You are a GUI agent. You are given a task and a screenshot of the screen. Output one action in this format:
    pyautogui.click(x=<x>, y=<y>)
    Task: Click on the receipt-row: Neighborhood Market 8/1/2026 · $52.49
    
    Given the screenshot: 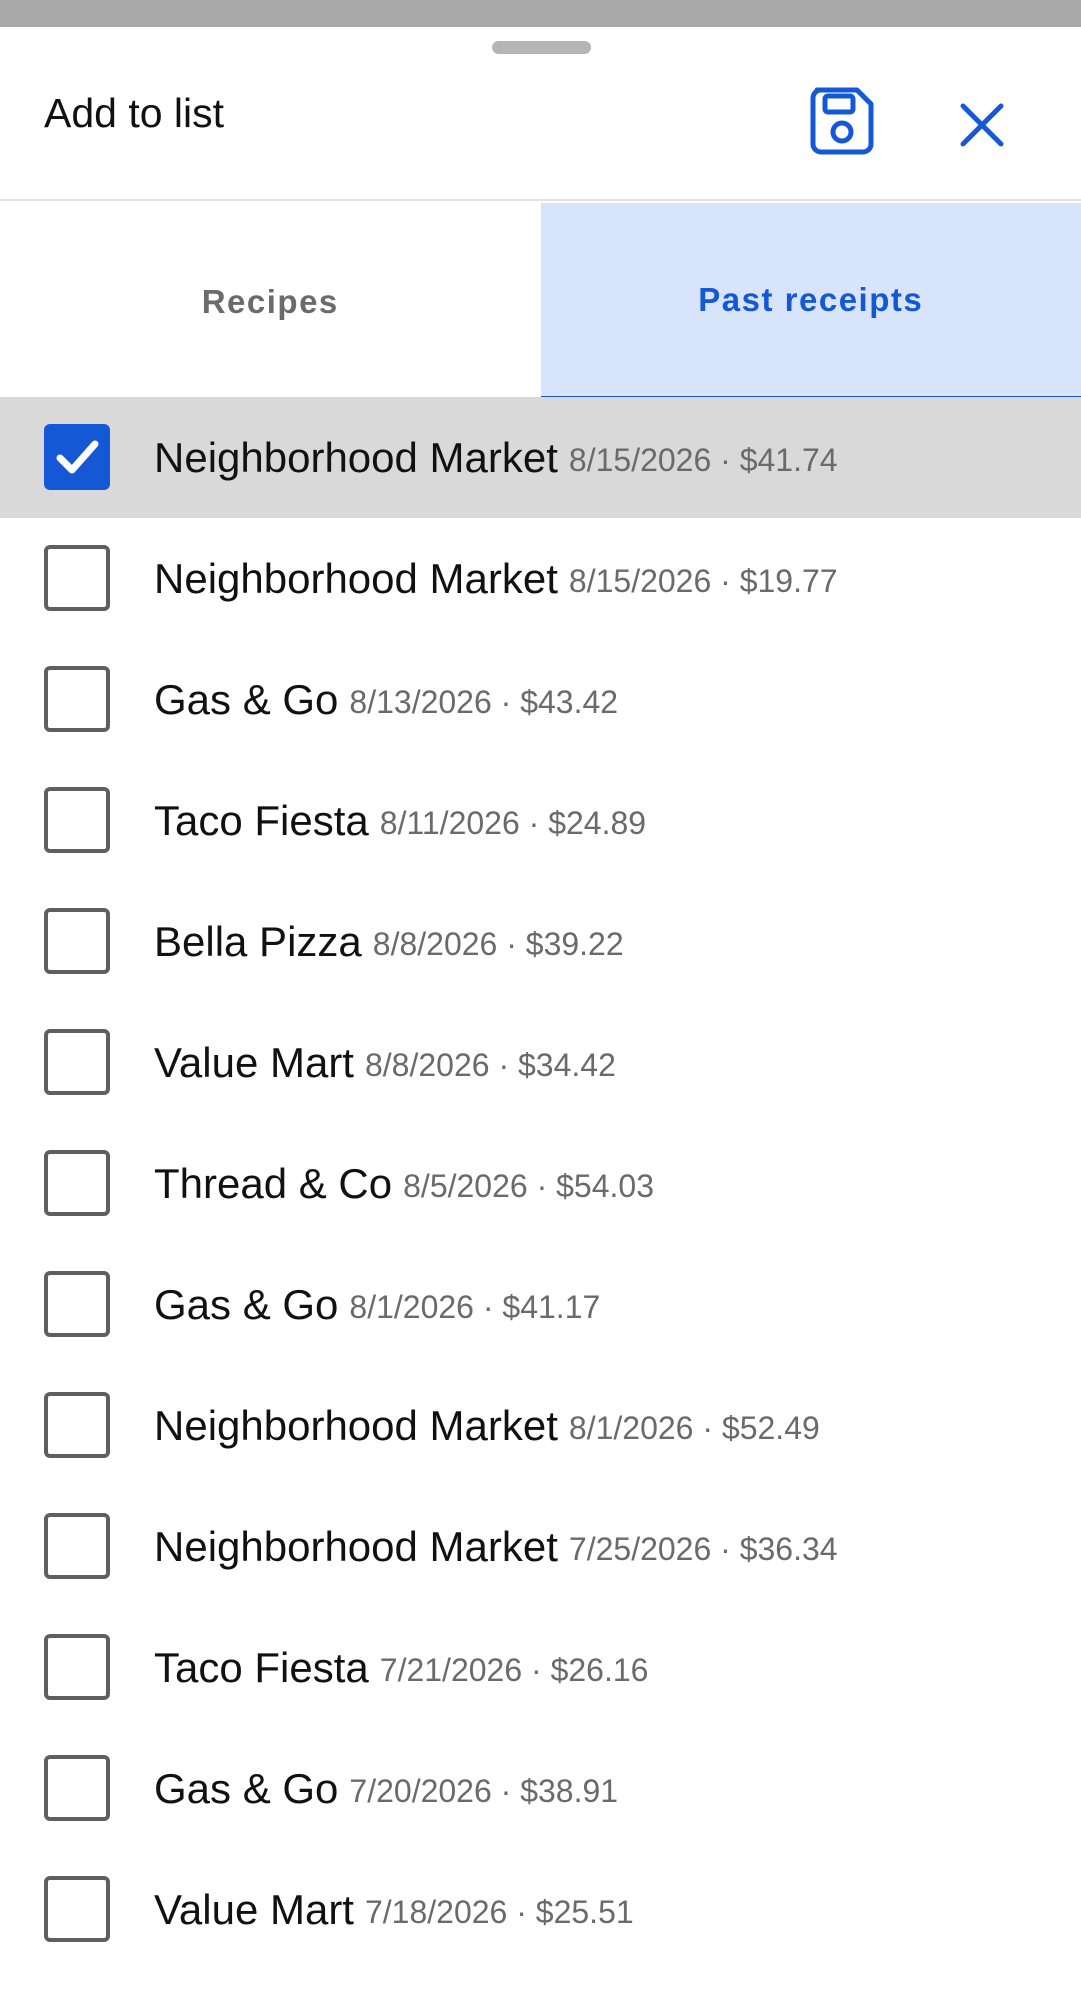 What is the action you would take?
    pyautogui.click(x=540, y=1425)
    